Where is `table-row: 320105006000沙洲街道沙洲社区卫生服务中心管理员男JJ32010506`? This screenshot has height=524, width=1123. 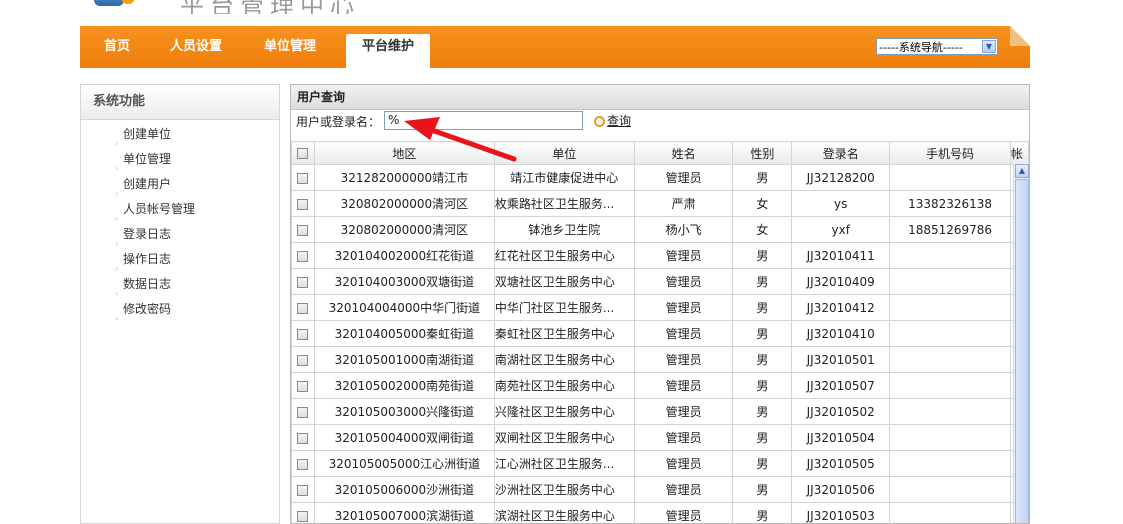
table-row: 320105006000沙洲街道沙洲社区卫生服务中心管理员男JJ32010506 is located at coordinates (660, 490).